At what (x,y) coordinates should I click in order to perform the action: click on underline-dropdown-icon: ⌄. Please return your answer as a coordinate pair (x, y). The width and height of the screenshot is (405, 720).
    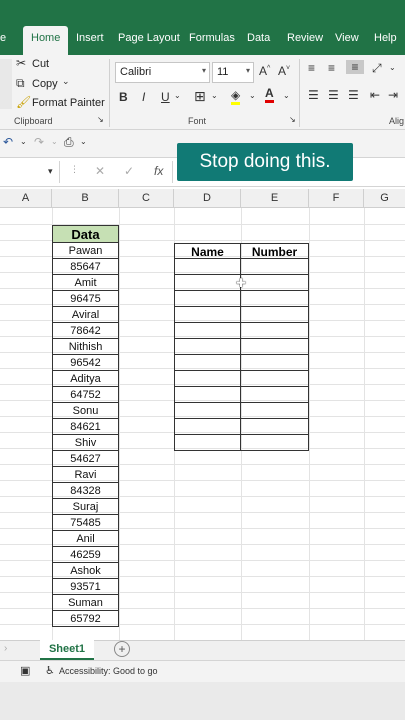
    Looking at the image, I should click on (177, 95).